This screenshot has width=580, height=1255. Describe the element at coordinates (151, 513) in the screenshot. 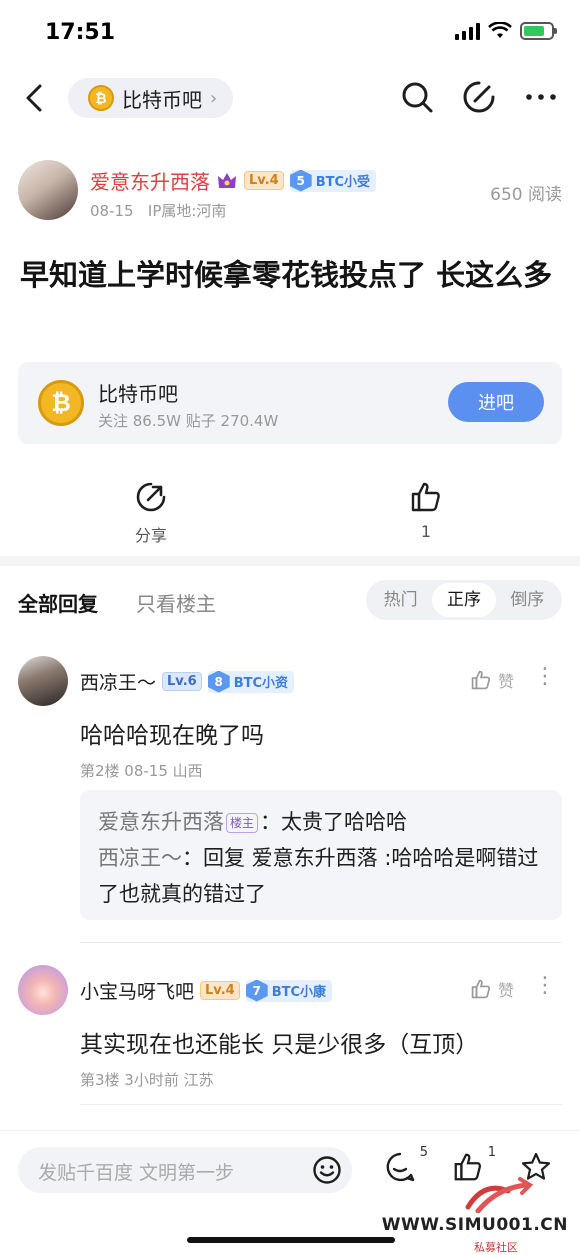

I see `share-button: 分享` at that location.